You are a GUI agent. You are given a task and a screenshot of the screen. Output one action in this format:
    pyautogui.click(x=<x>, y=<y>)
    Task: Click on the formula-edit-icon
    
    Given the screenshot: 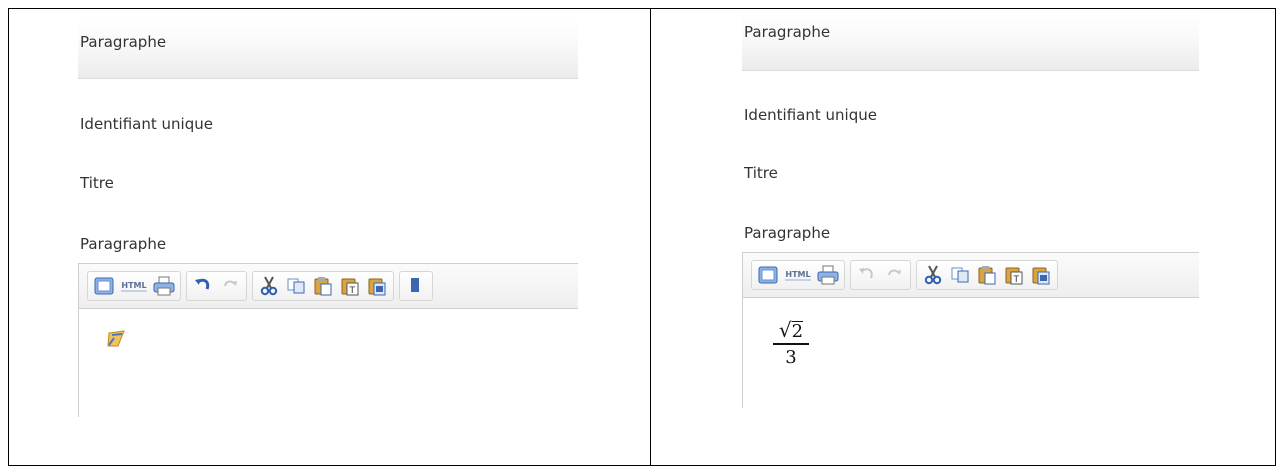 What is the action you would take?
    pyautogui.click(x=117, y=341)
    